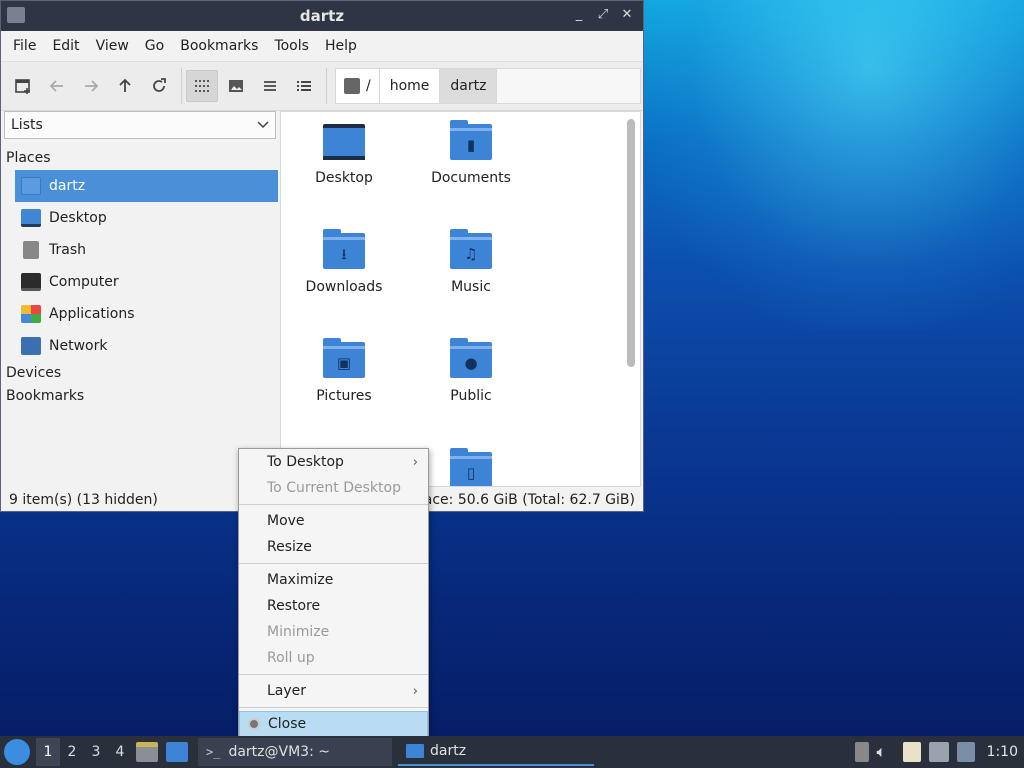 This screenshot has width=1024, height=768. Describe the element at coordinates (96, 752) in the screenshot. I see `workspace-3: 3` at that location.